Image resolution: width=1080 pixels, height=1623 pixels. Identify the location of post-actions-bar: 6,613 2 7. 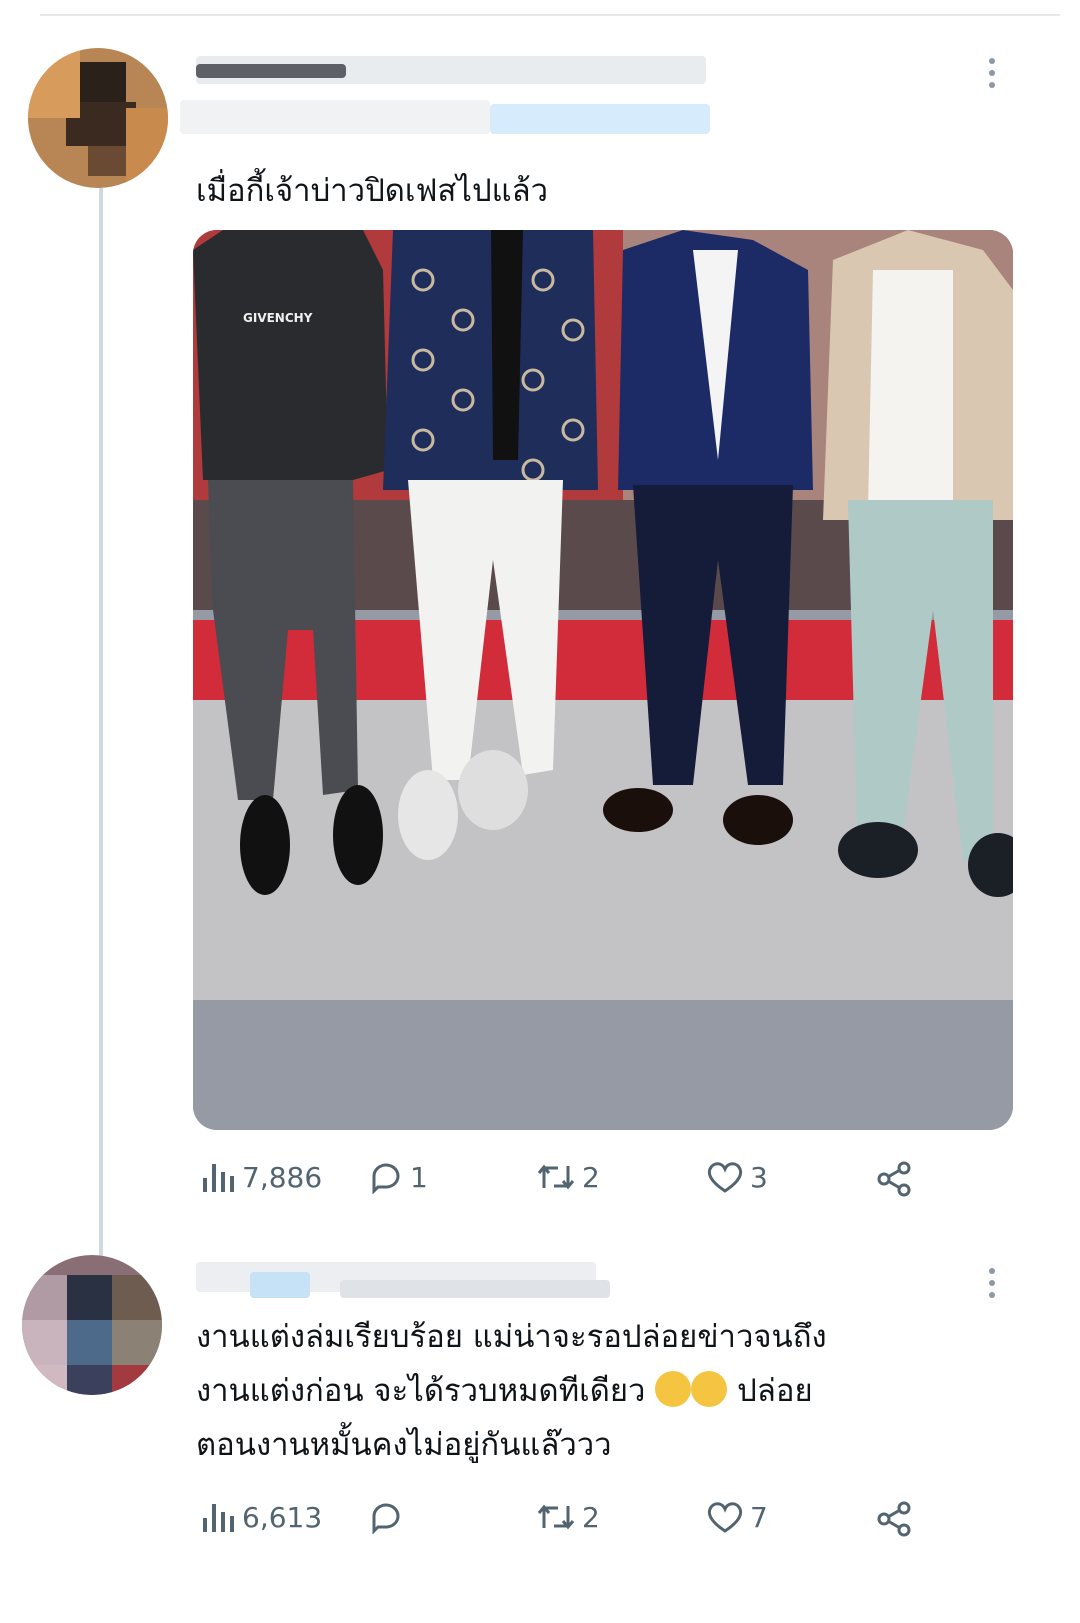
(560, 1520).